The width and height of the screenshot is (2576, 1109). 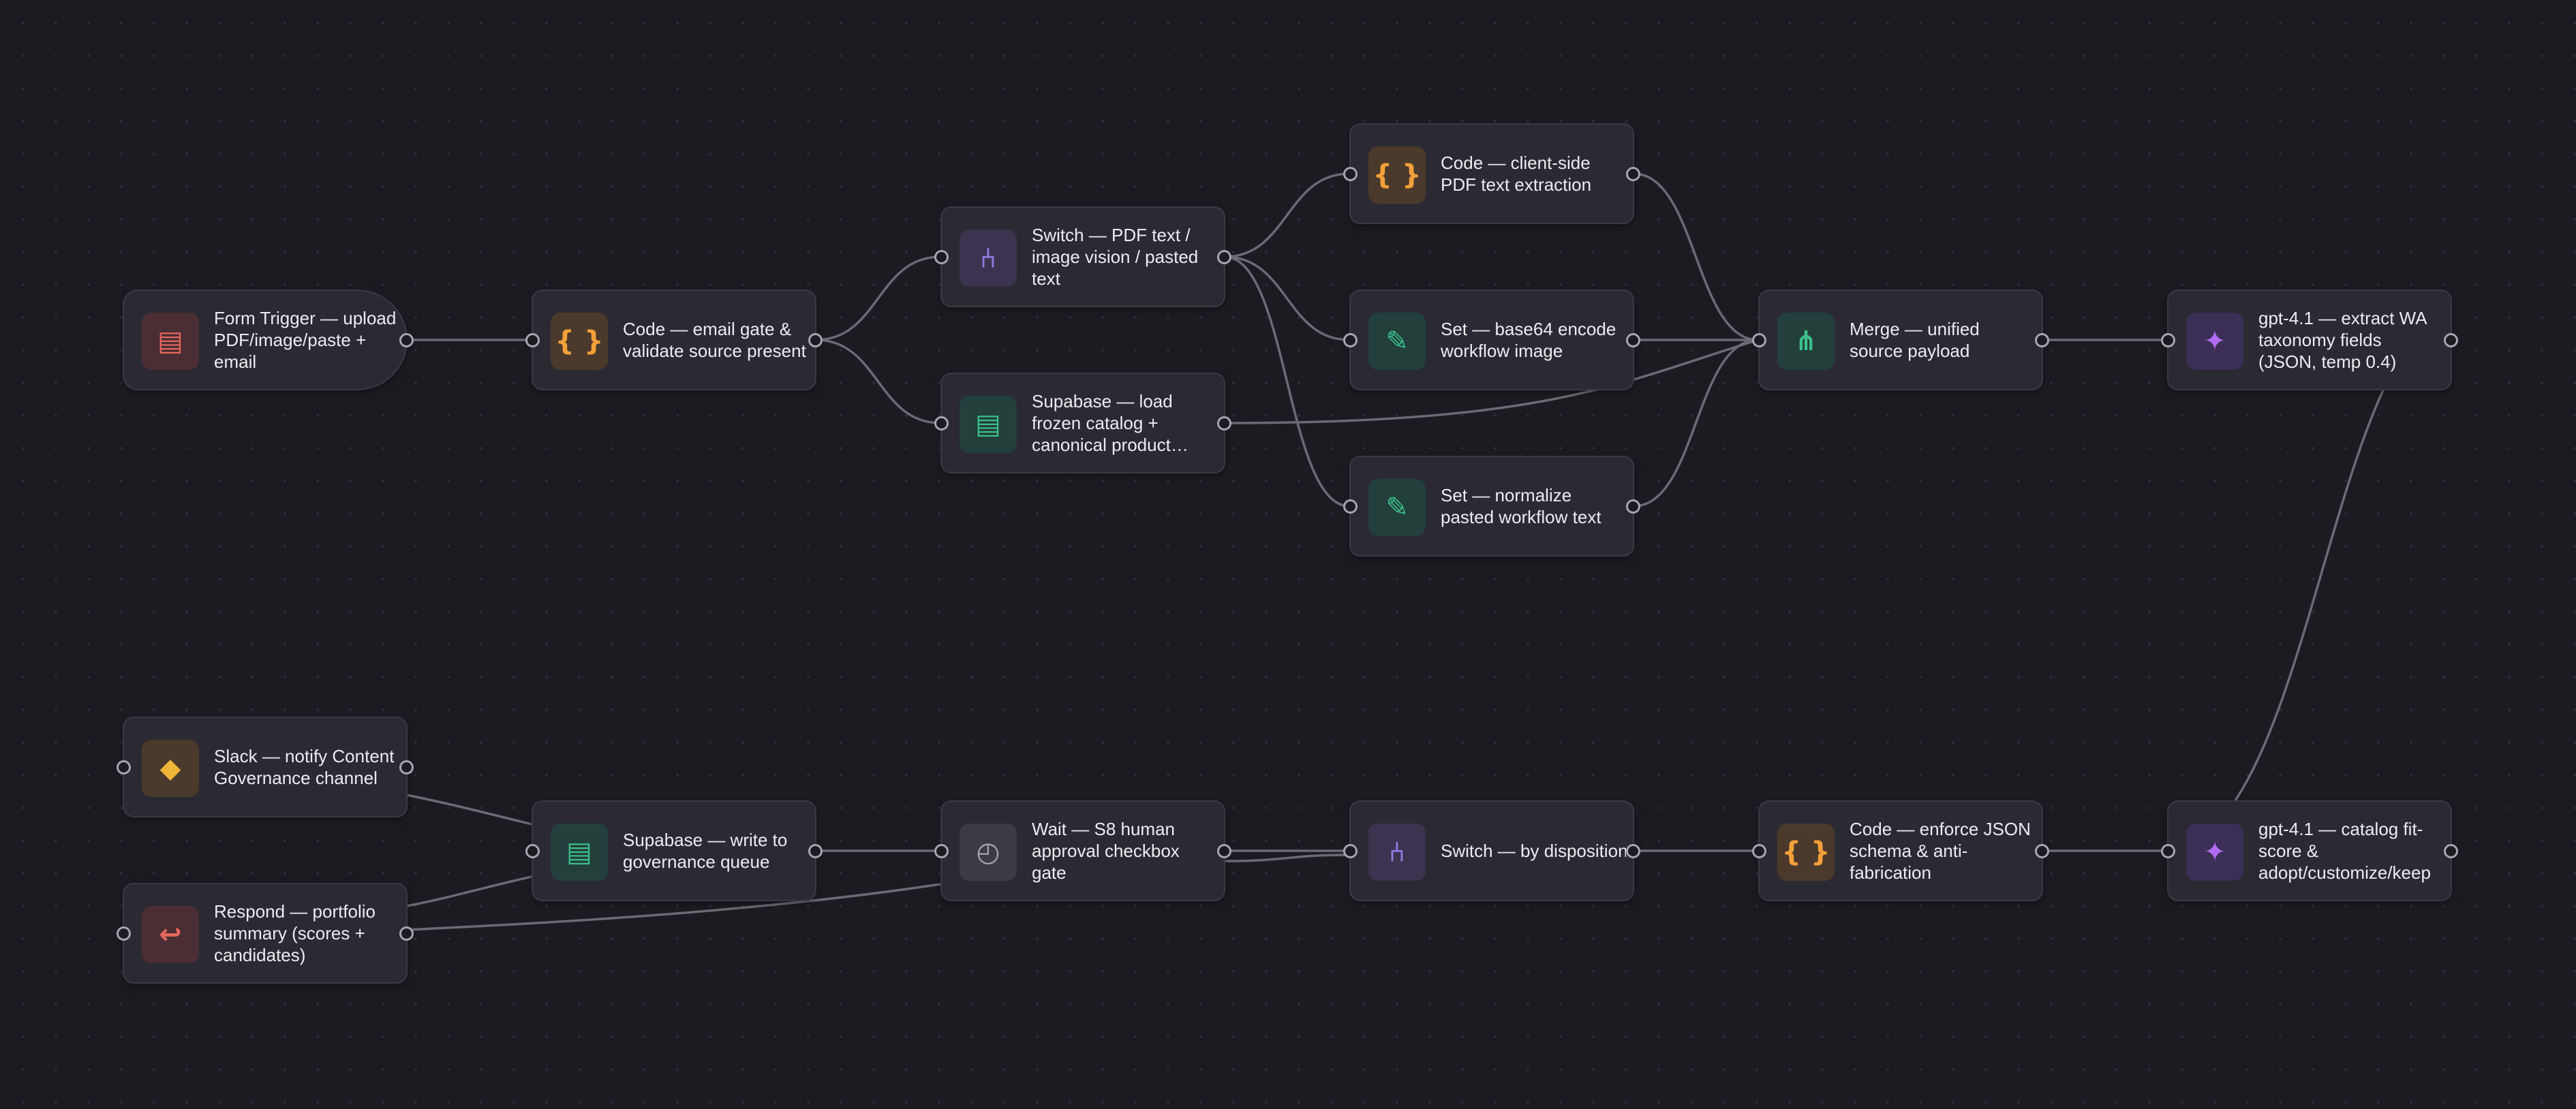 What do you see at coordinates (1287, 215) in the screenshot?
I see `edge-switch-to-code-pdf` at bounding box center [1287, 215].